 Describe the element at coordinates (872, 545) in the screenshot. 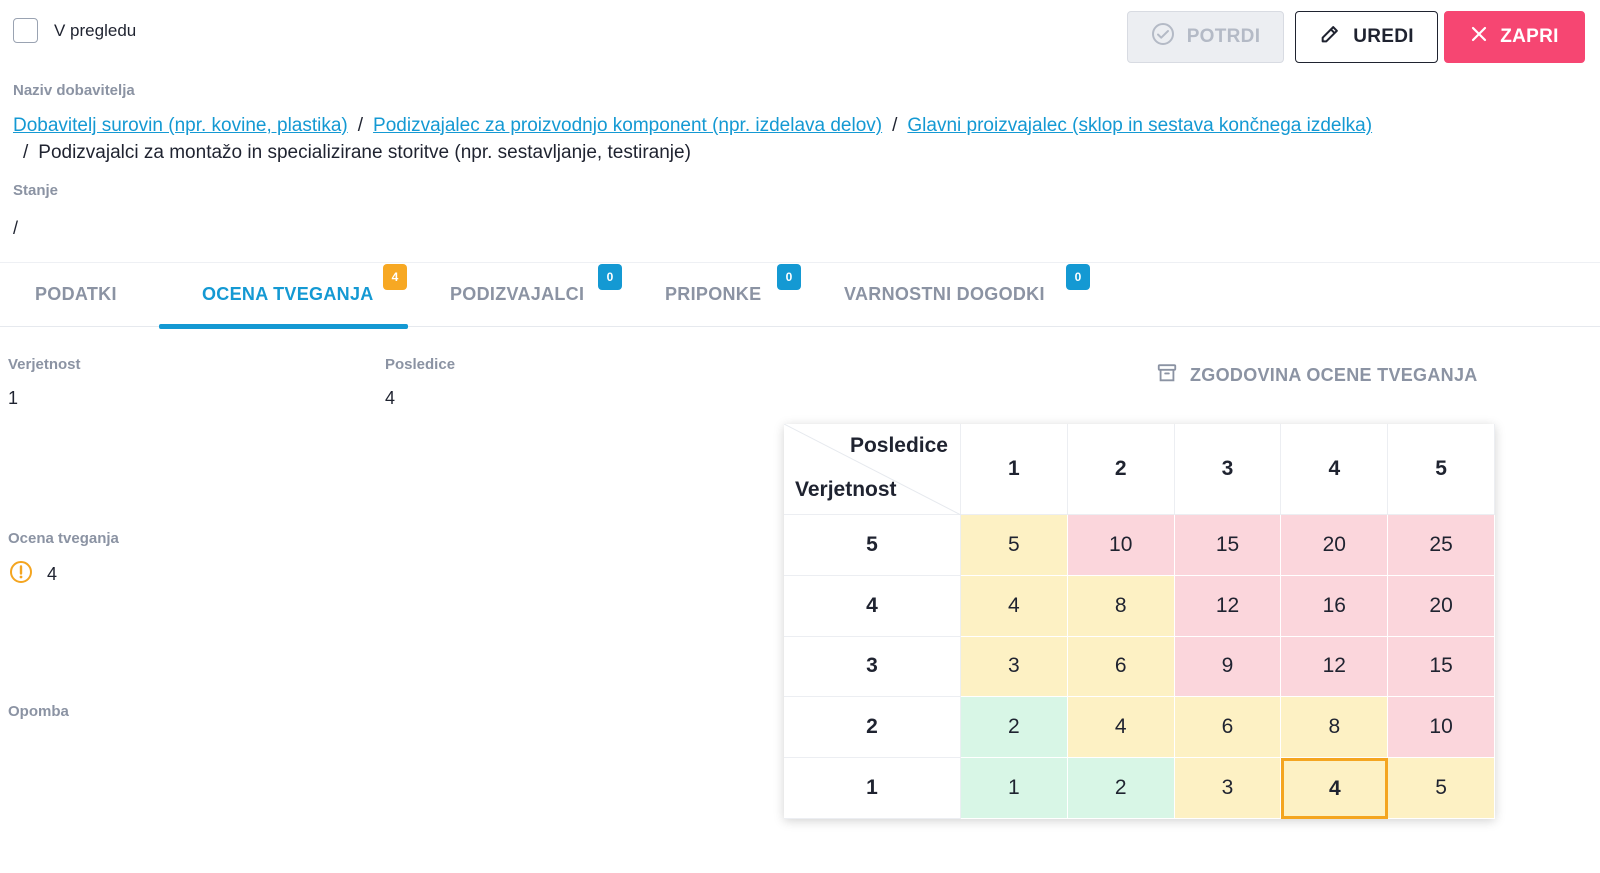

I see `matrix-row-header: 5` at that location.